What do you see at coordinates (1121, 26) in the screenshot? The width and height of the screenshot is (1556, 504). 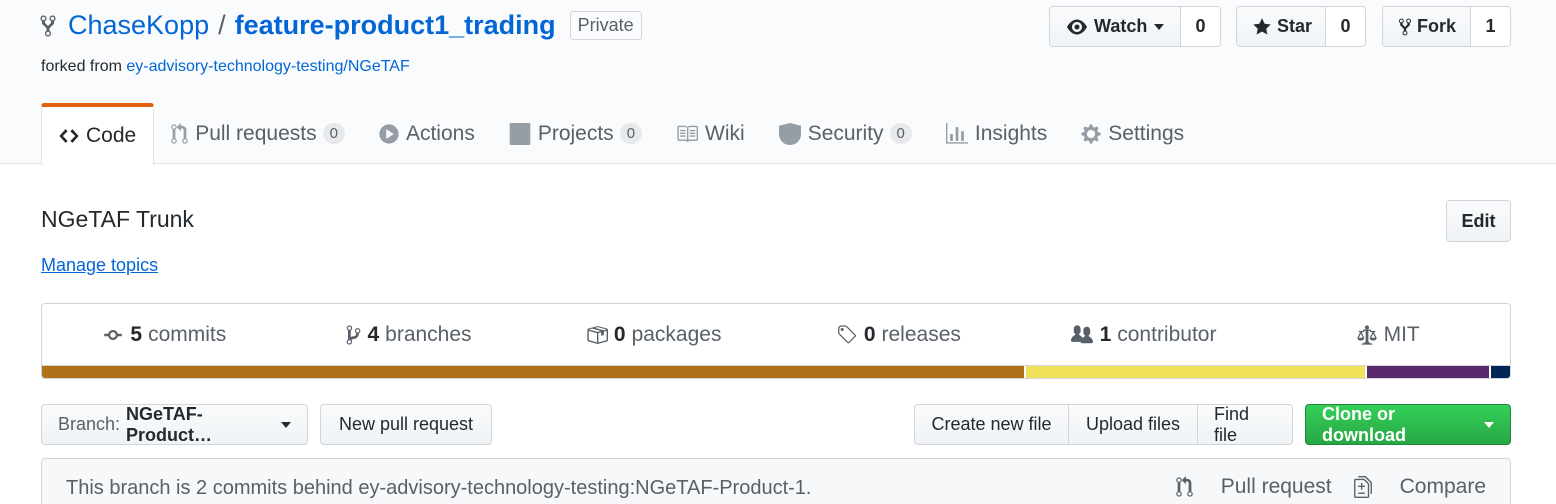 I see `watch-label: Watch` at bounding box center [1121, 26].